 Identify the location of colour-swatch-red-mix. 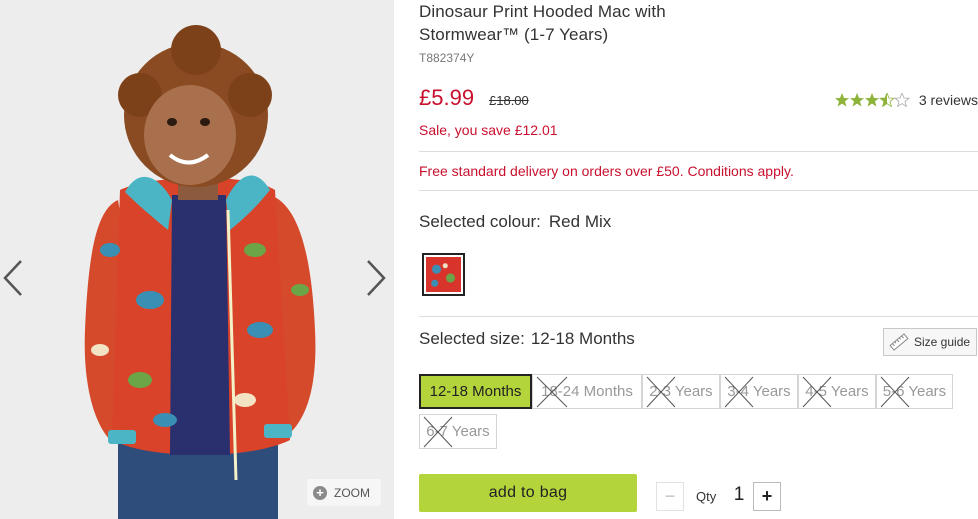
(443, 274).